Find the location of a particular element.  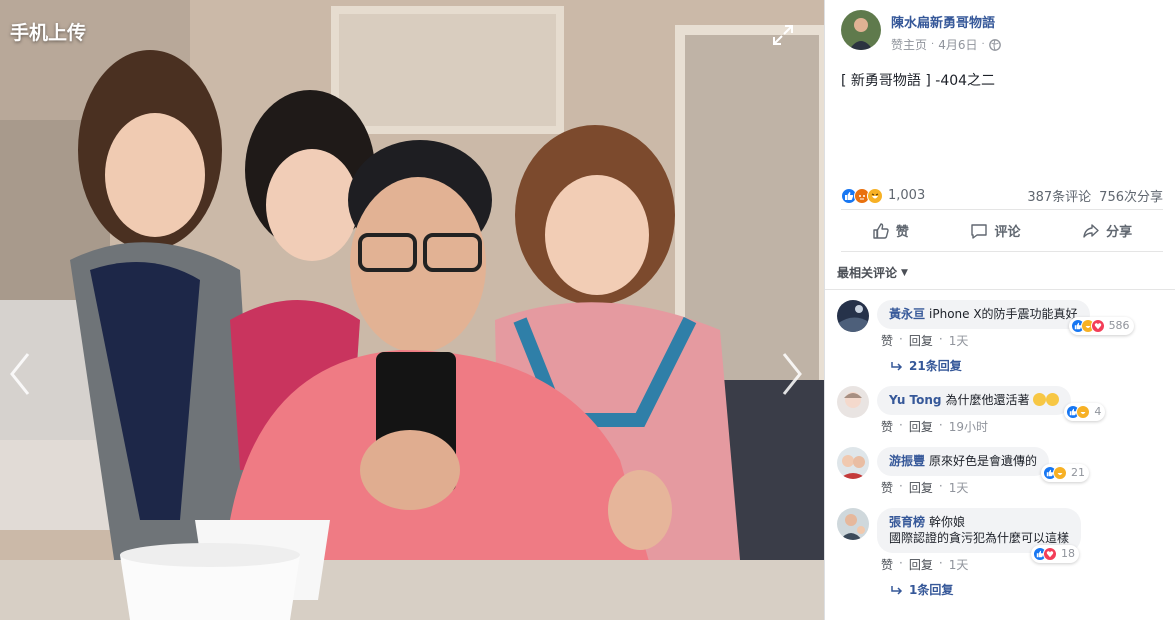

post-subline: 赞主页 · 4月6日 · is located at coordinates (946, 44).